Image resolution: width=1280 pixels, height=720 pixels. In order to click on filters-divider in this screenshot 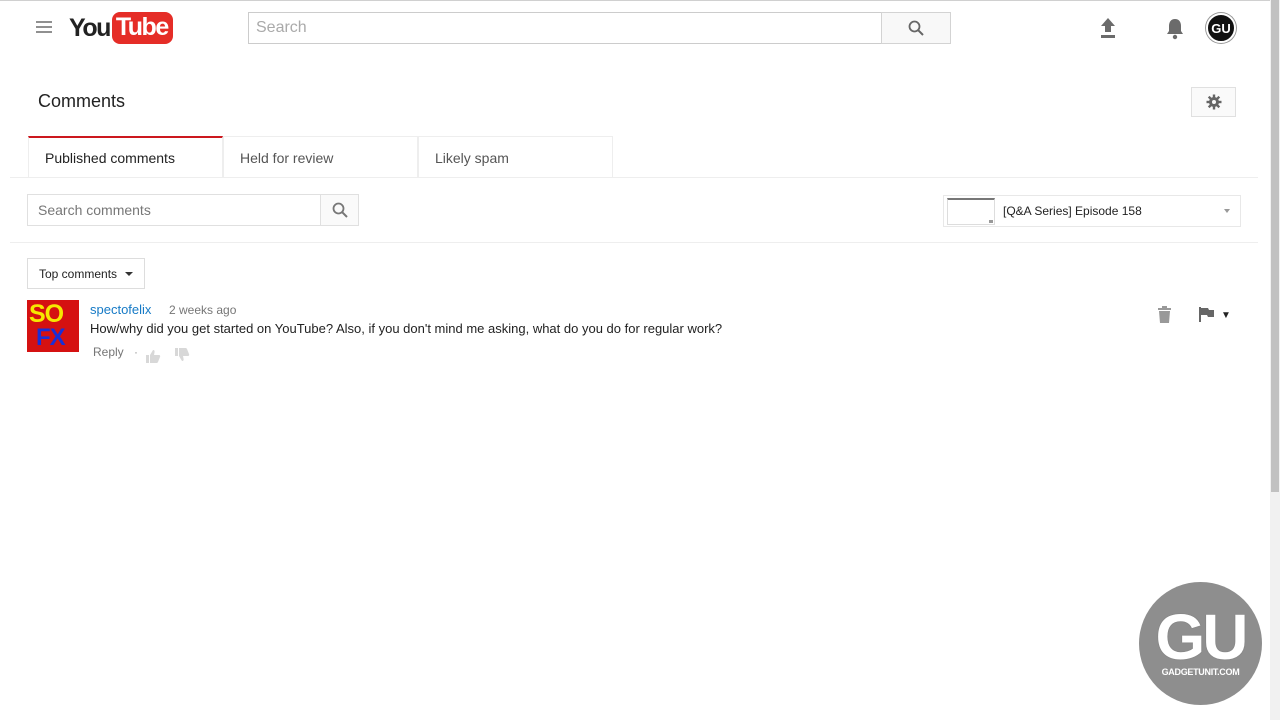, I will do `click(634, 242)`.